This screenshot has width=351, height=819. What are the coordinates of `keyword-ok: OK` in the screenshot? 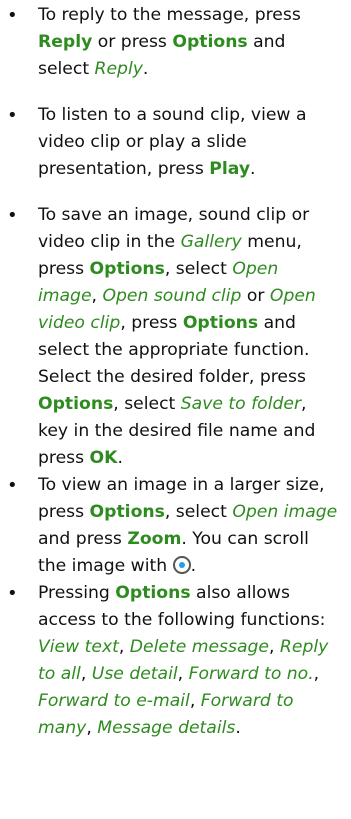 It's located at (103, 458).